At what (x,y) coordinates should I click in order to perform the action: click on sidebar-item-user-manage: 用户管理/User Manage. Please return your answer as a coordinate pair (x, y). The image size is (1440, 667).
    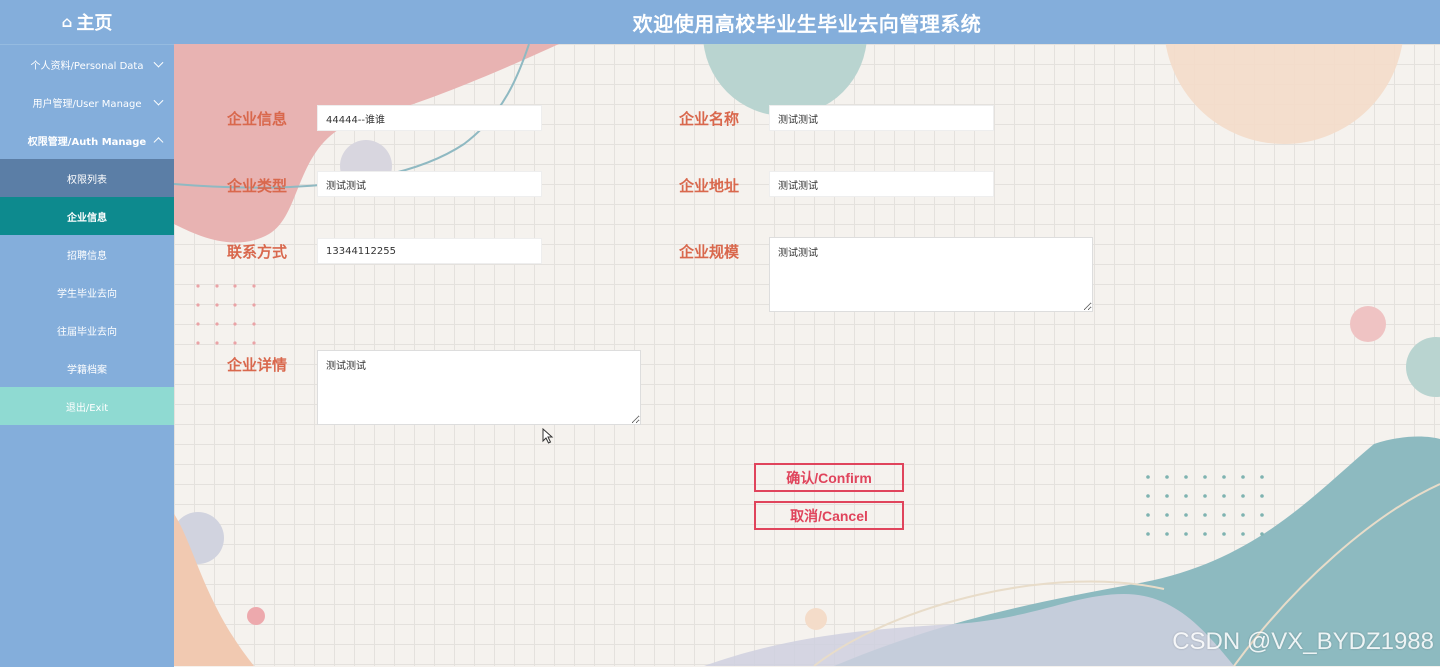
    Looking at the image, I should click on (87, 102).